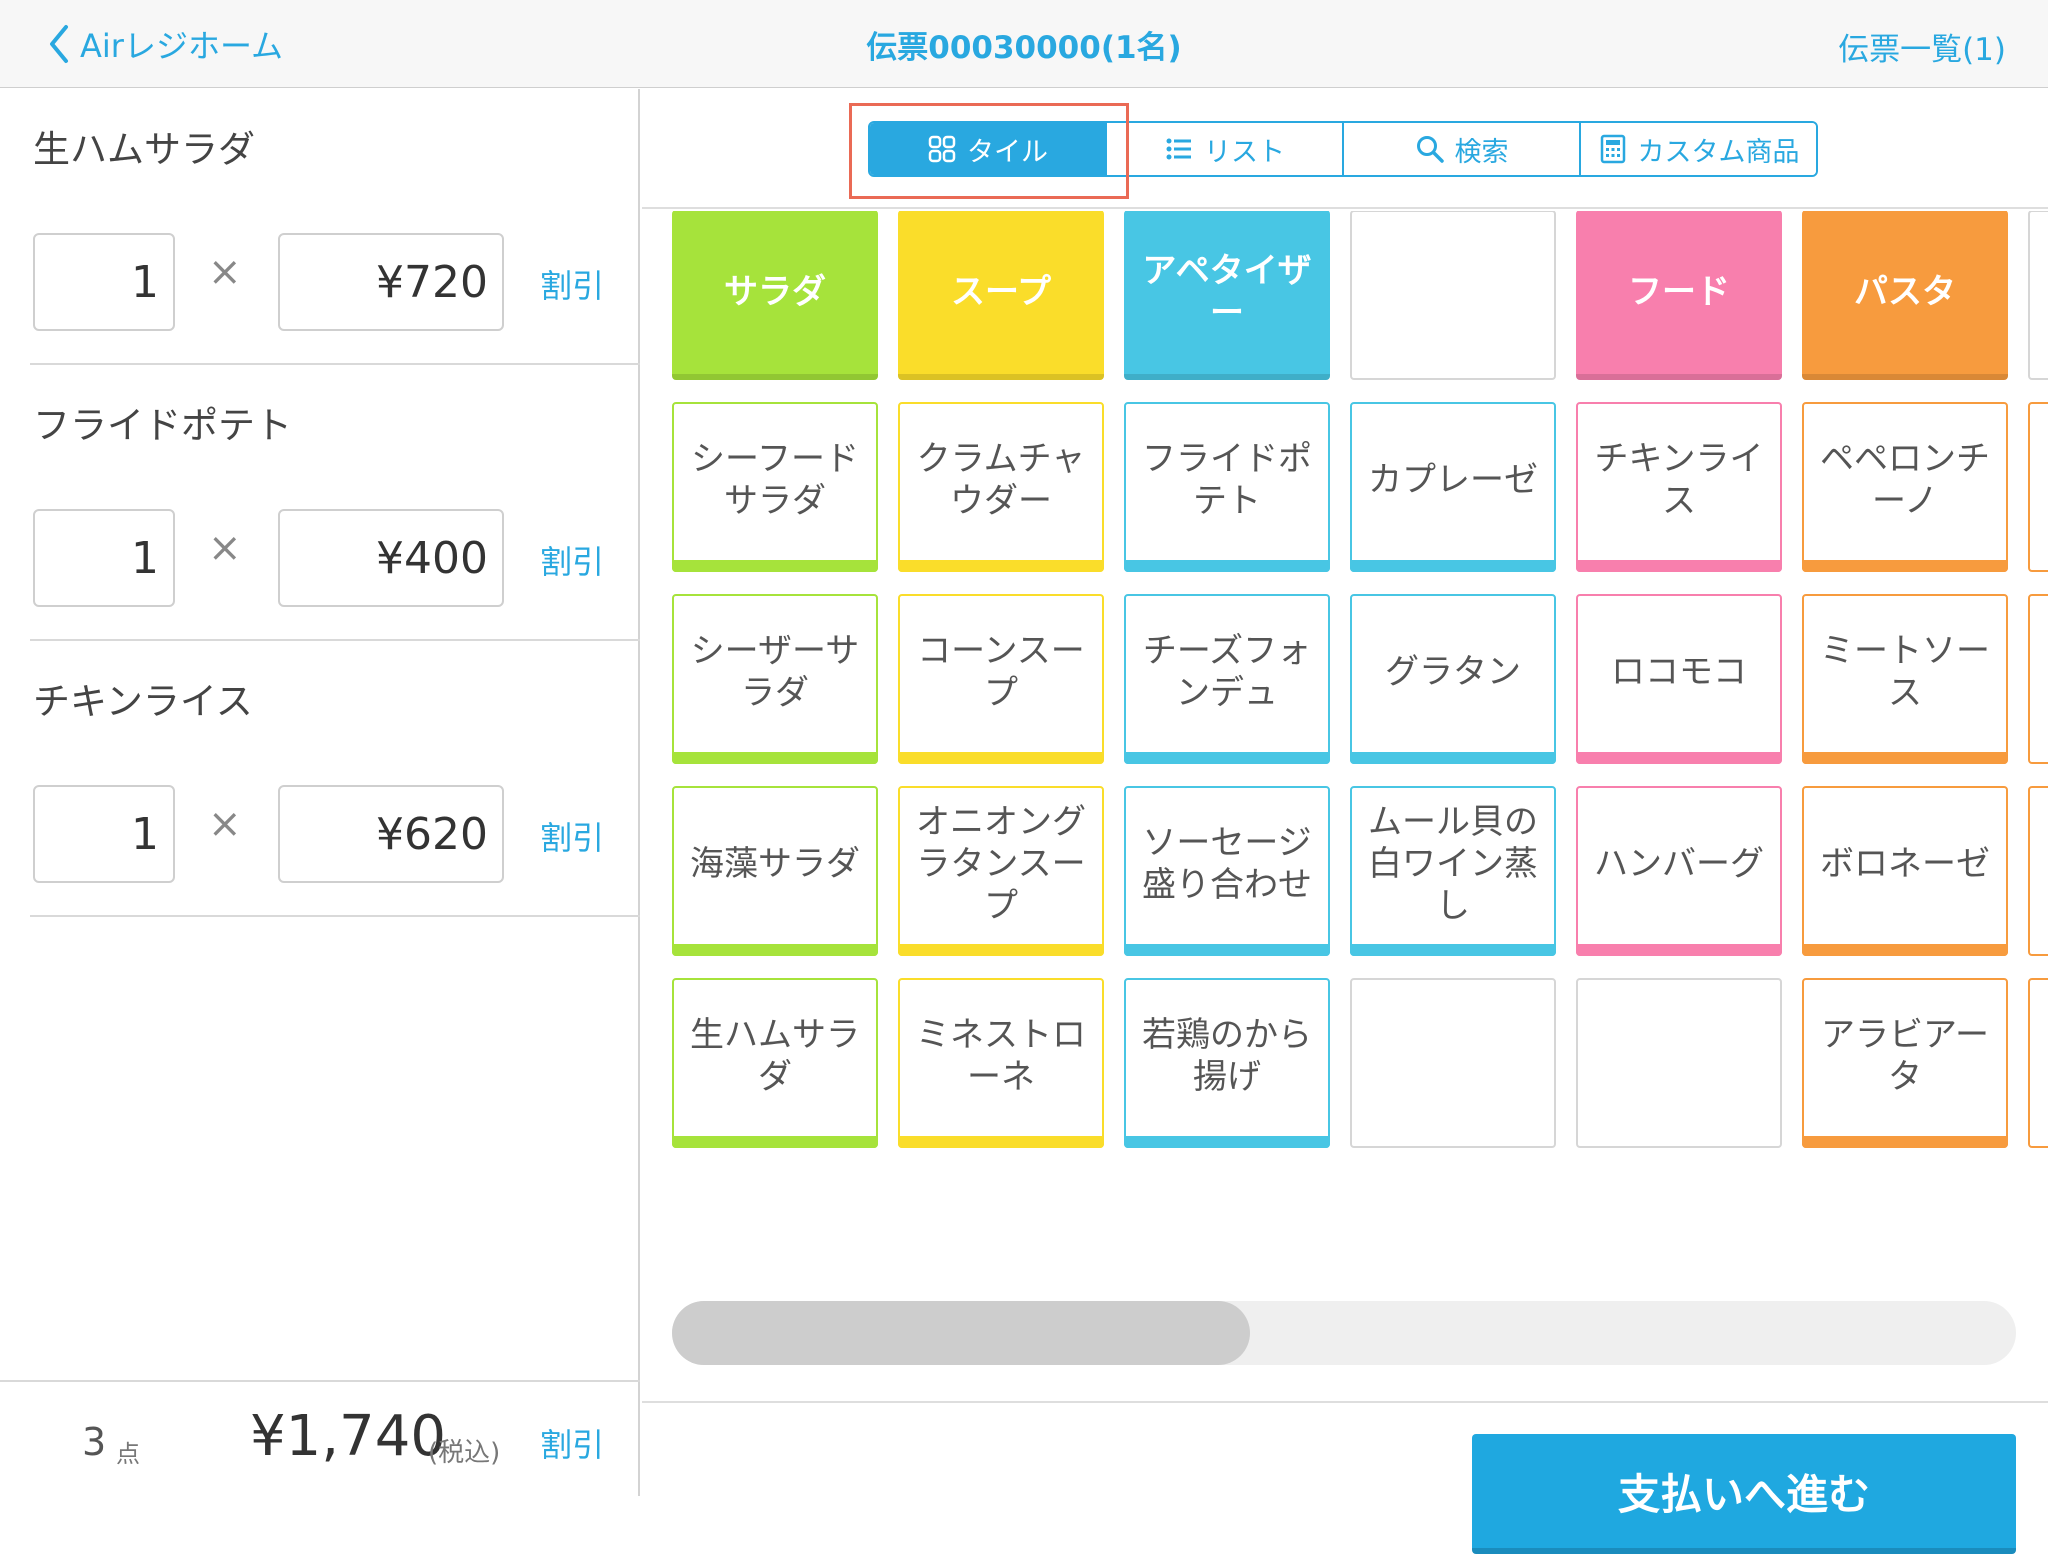 The height and width of the screenshot is (1554, 2048). I want to click on tab-list: リスト, so click(1225, 149).